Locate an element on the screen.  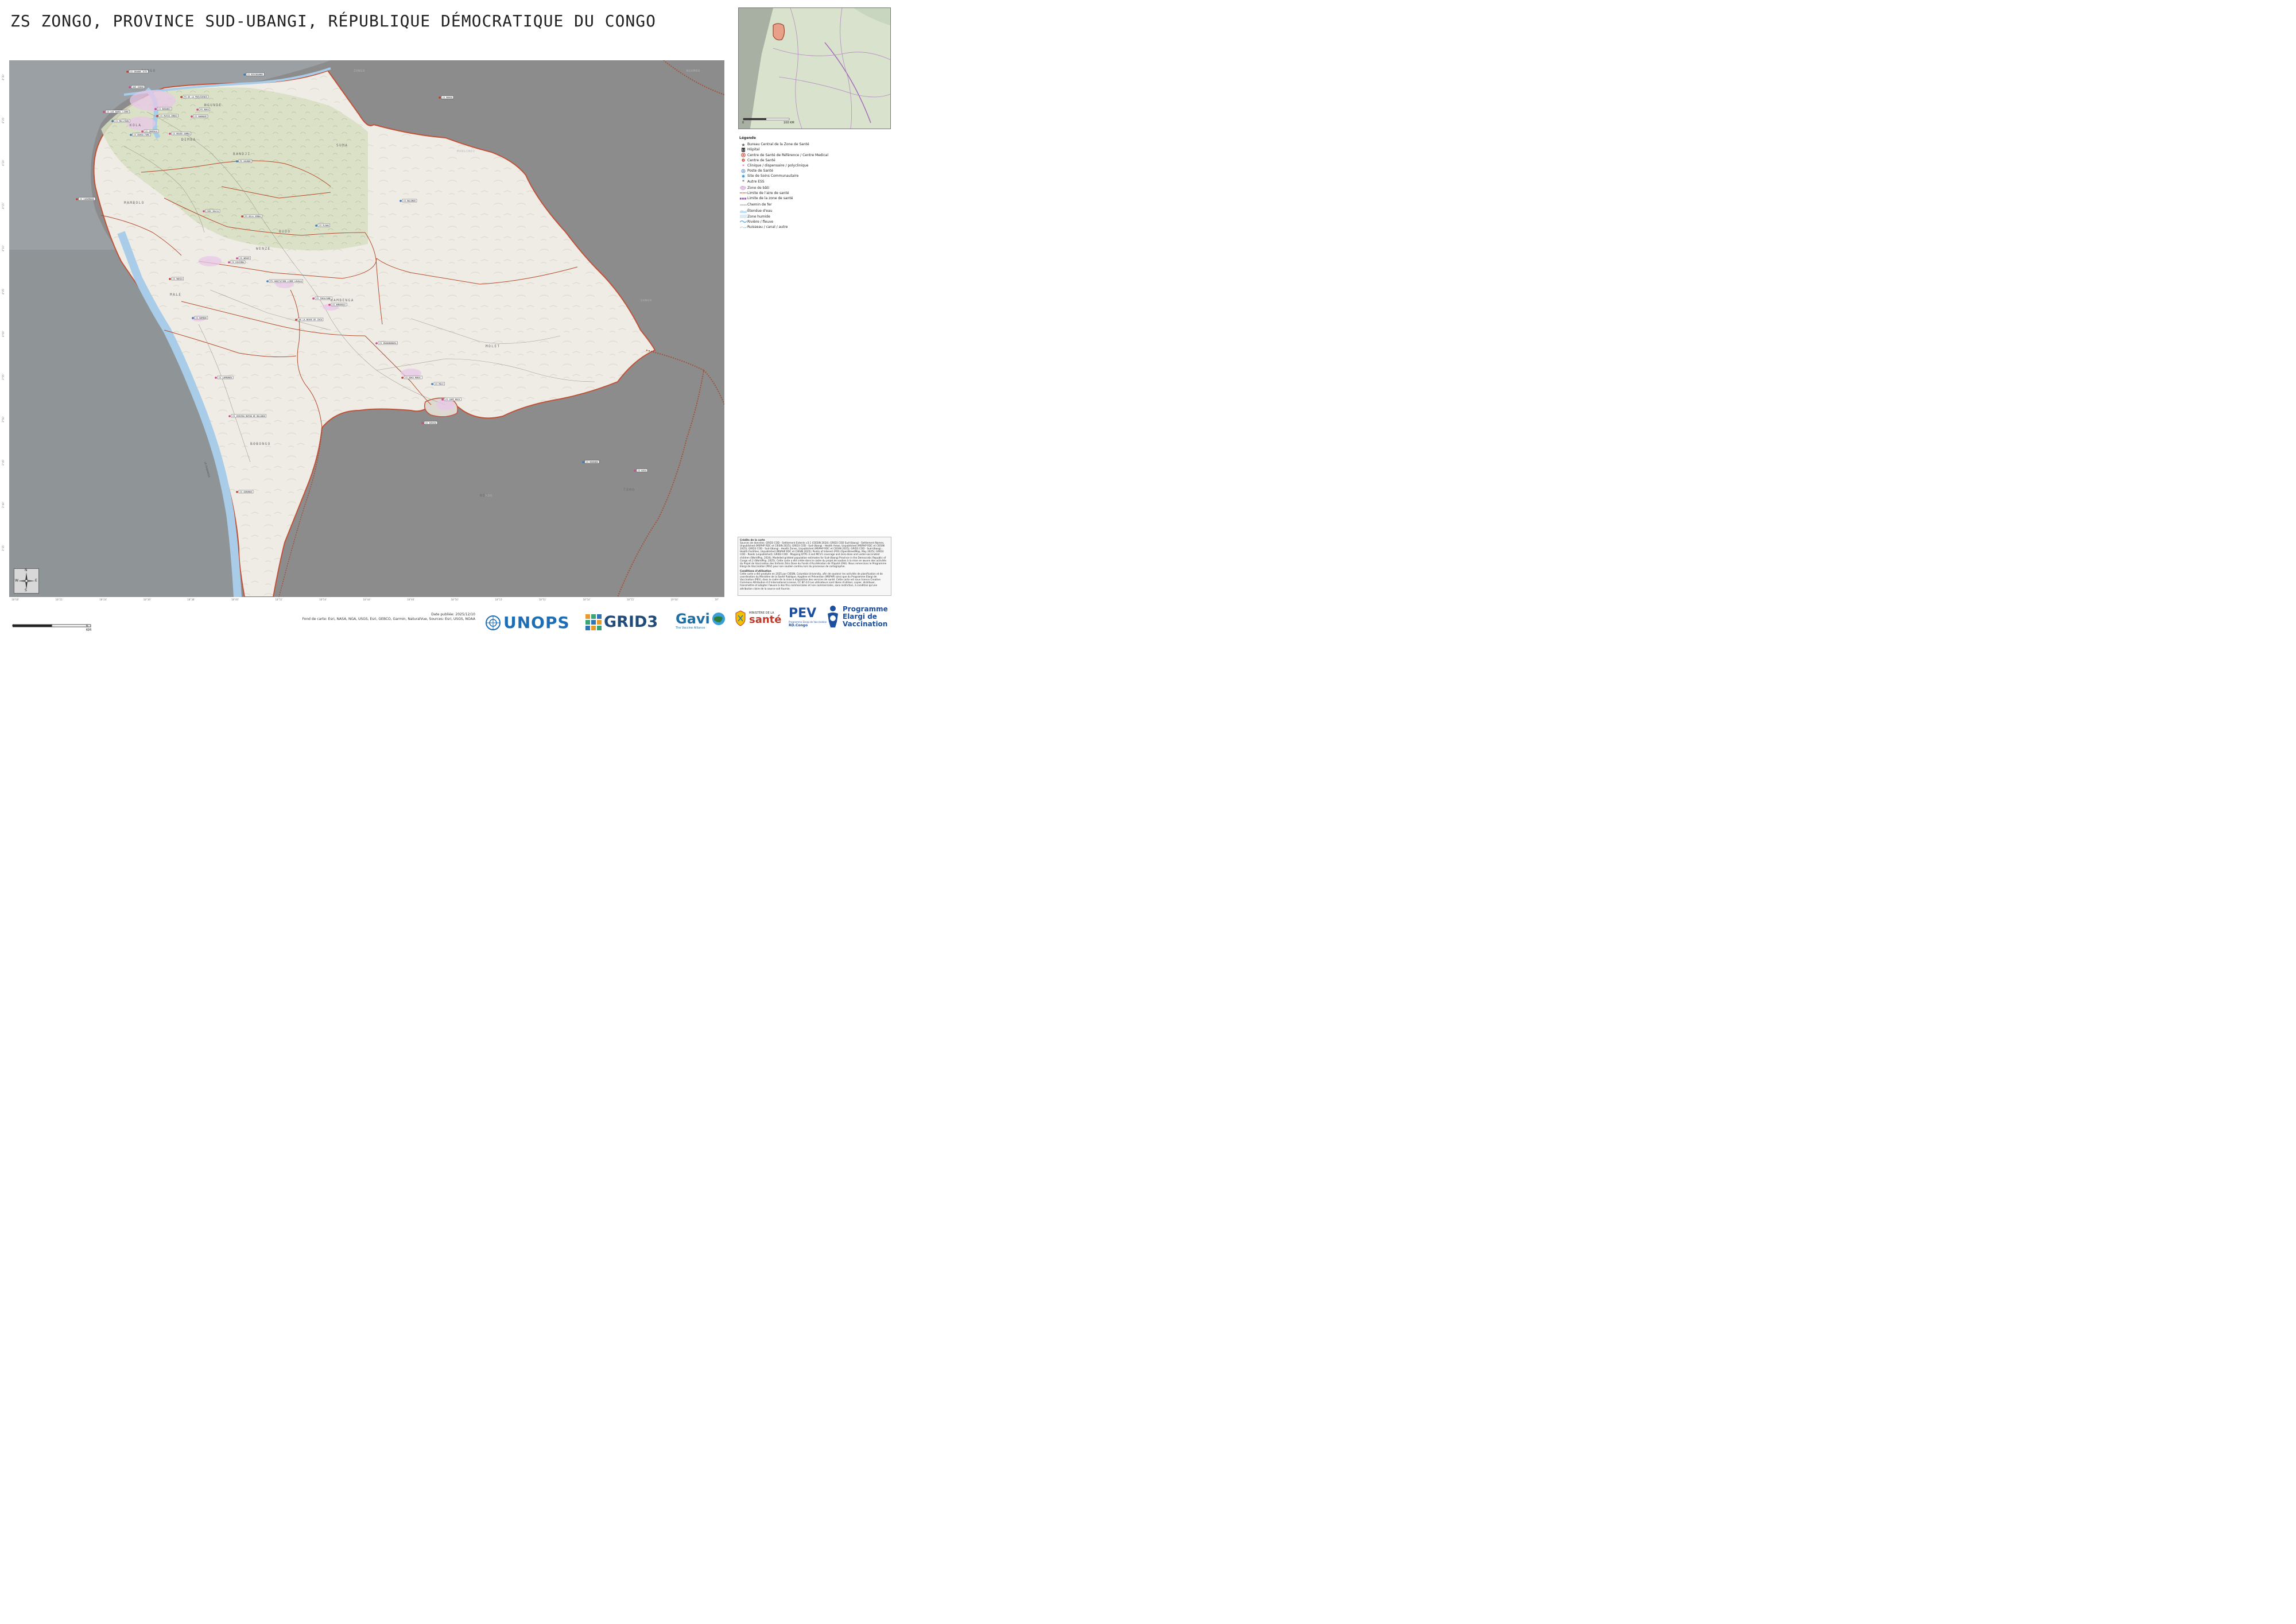
facility-marker: CS IBONGBOBORA is located at coordinates (386, 343).